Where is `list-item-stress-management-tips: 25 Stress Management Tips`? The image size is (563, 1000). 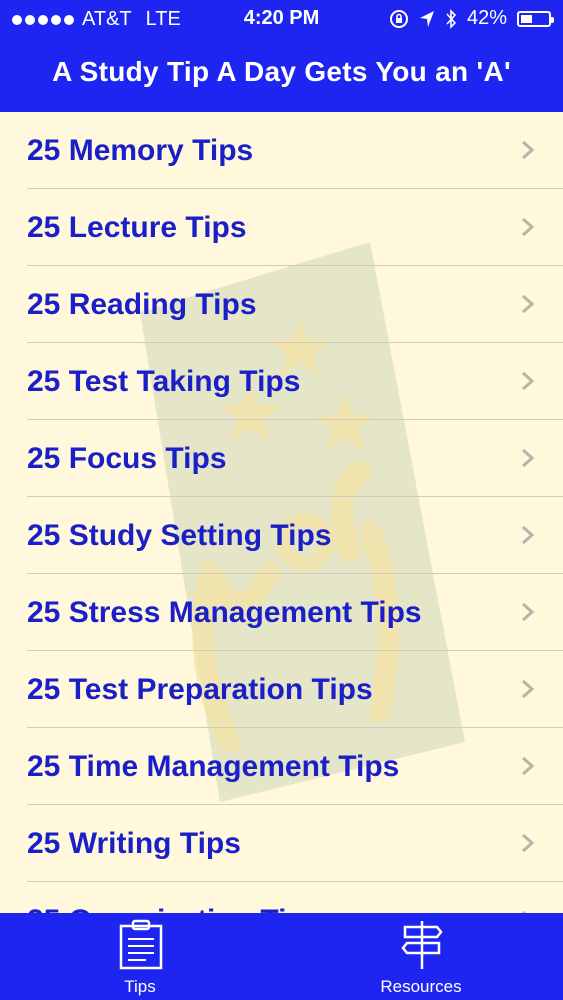
list-item-stress-management-tips: 25 Stress Management Tips is located at coordinates (281, 612).